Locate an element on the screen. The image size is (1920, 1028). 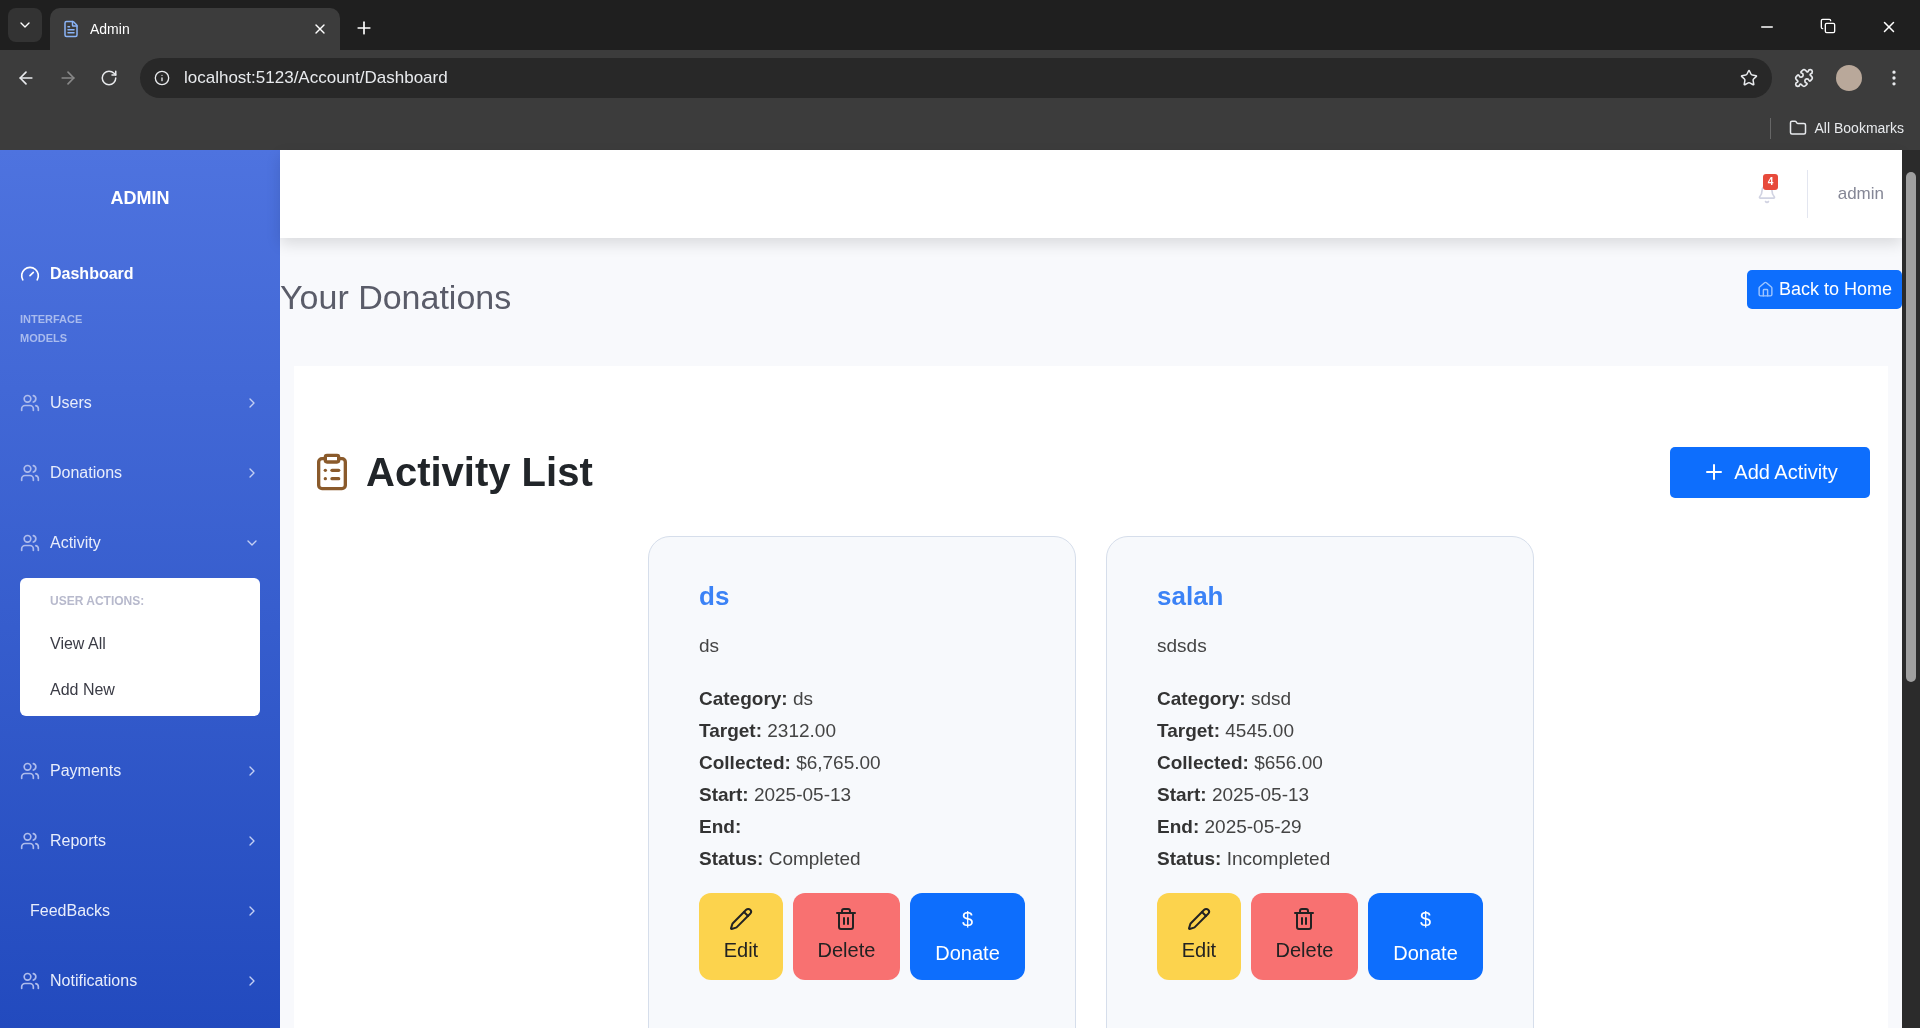
add-activity-button: Add Activity is located at coordinates (1770, 472).